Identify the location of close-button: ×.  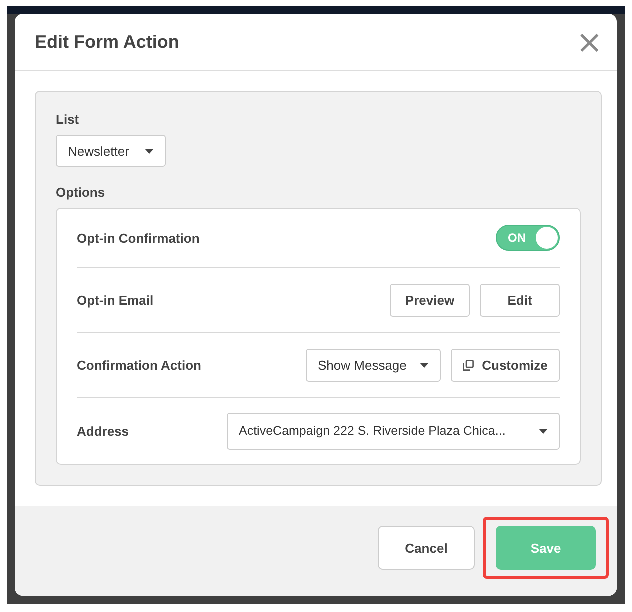
(589, 42).